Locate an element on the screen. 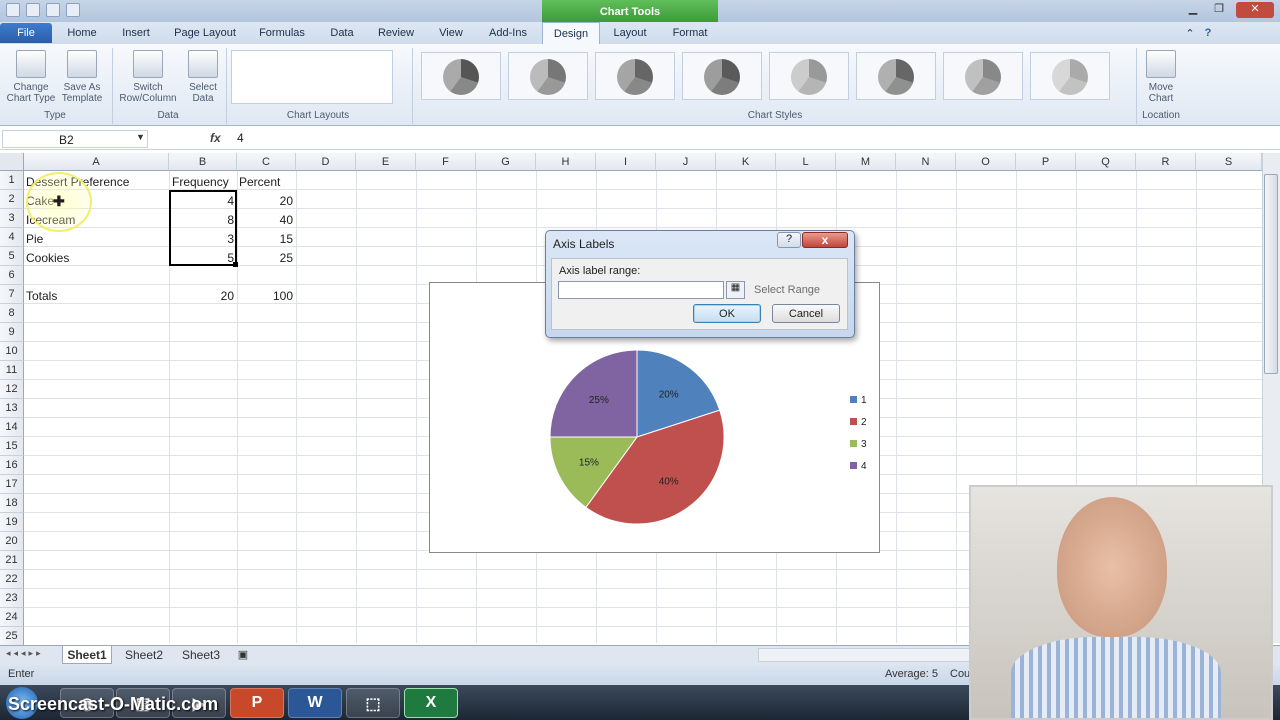 The height and width of the screenshot is (720, 1280). name-box: B2 is located at coordinates (75, 139).